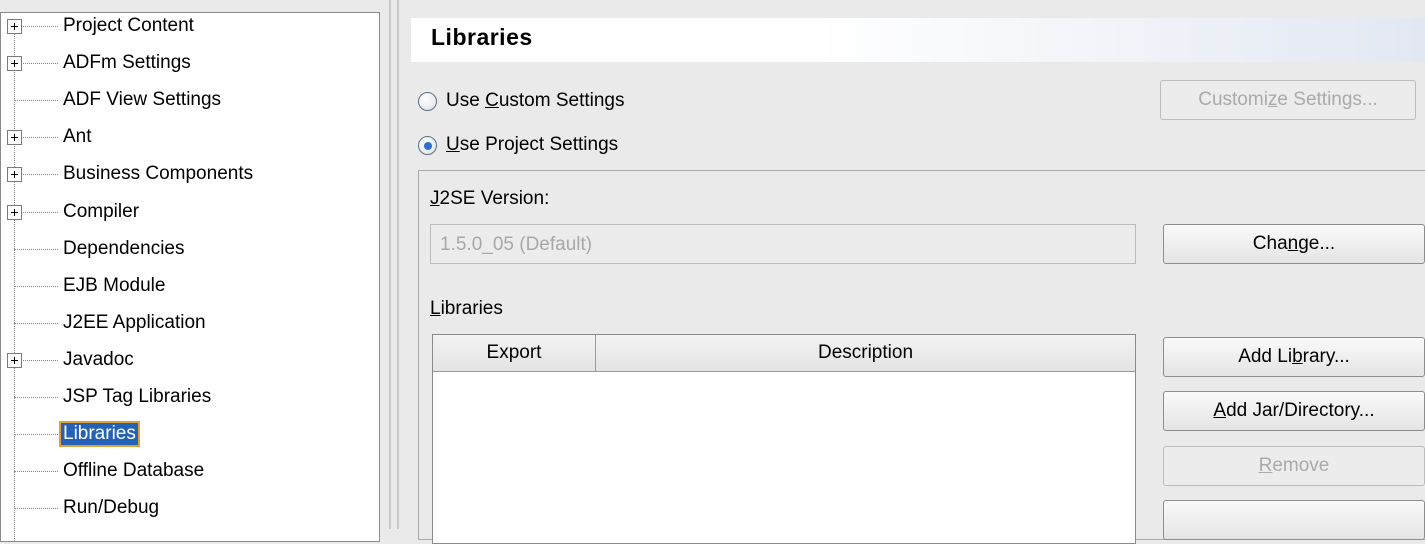 This screenshot has width=1425, height=544. What do you see at coordinates (918, 40) in the screenshot?
I see `page-header: Libraries` at bounding box center [918, 40].